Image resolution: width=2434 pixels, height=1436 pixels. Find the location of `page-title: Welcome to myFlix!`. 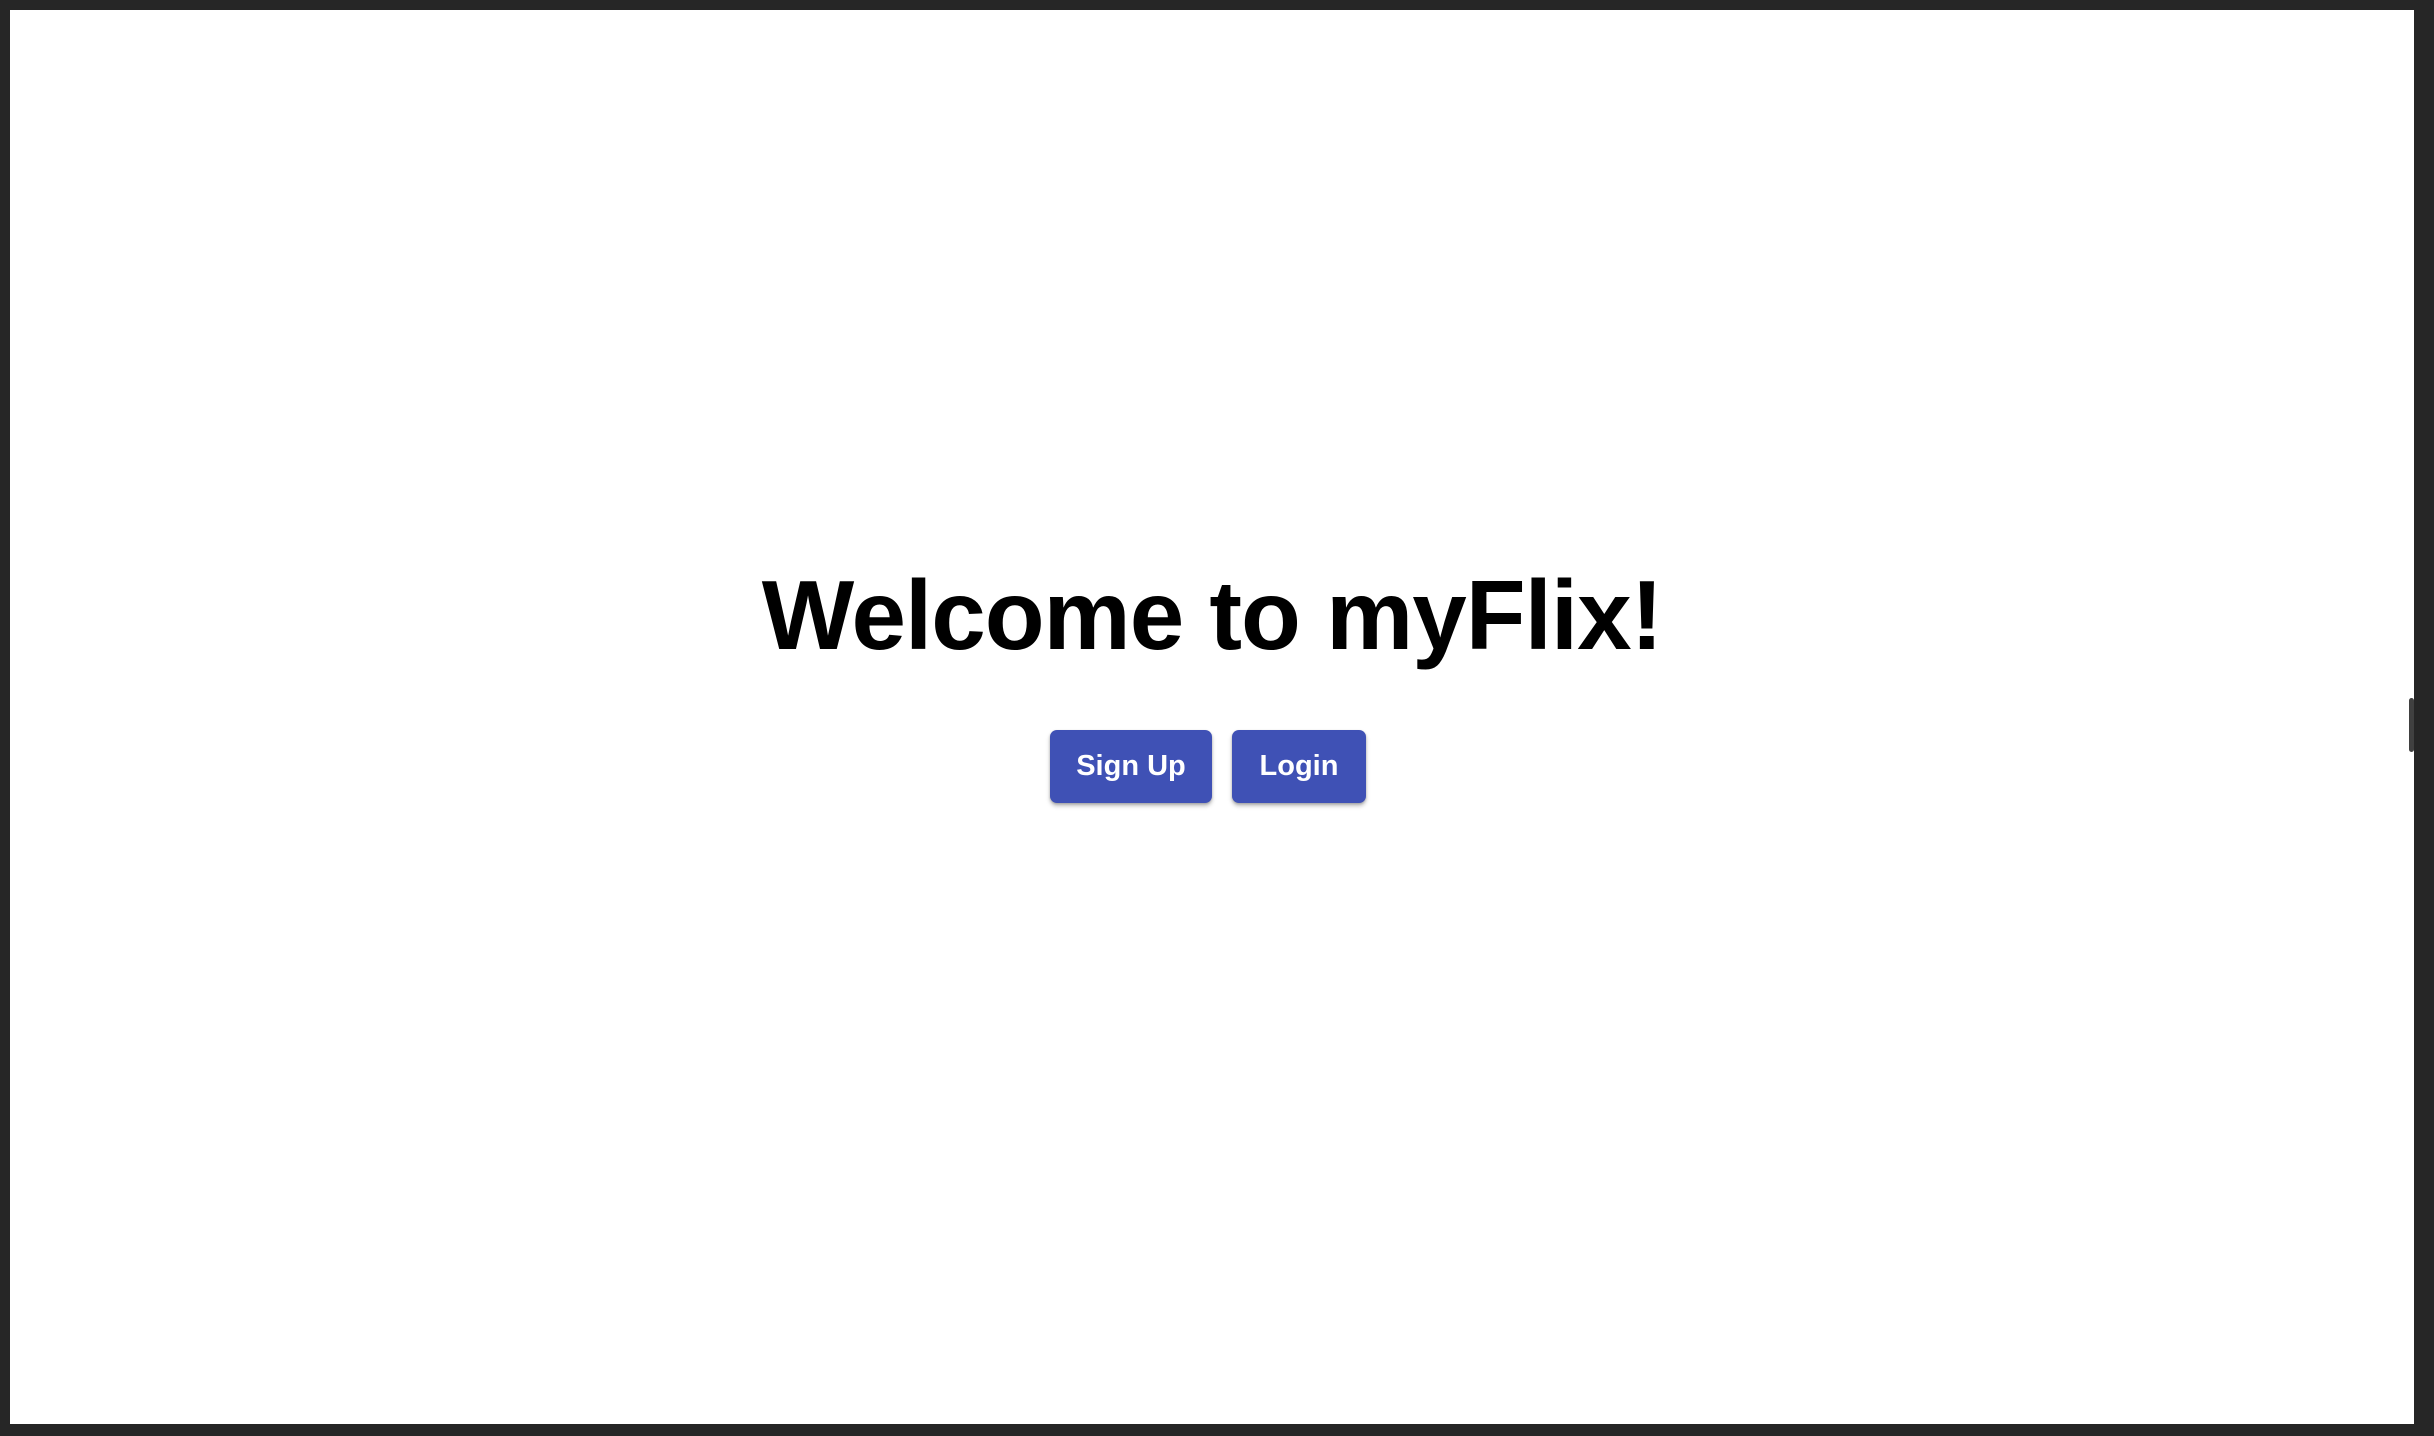

page-title: Welcome to myFlix! is located at coordinates (1212, 615).